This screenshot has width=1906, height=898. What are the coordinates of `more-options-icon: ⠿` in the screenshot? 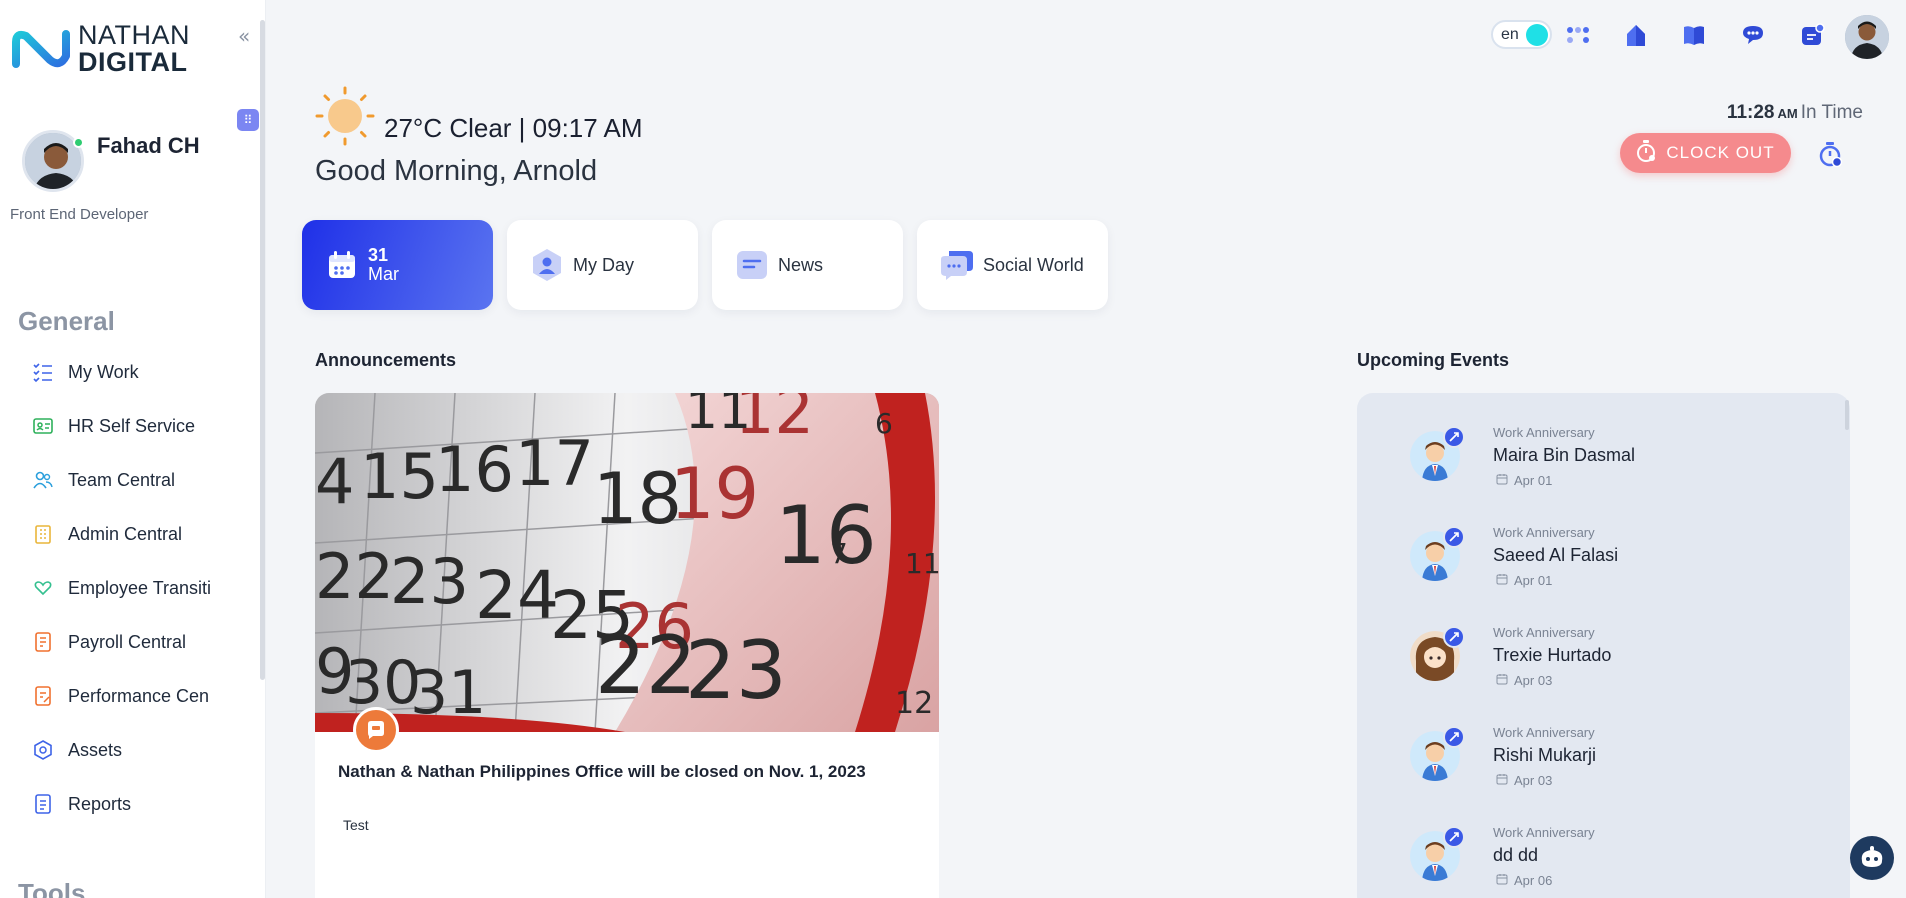 It's located at (248, 120).